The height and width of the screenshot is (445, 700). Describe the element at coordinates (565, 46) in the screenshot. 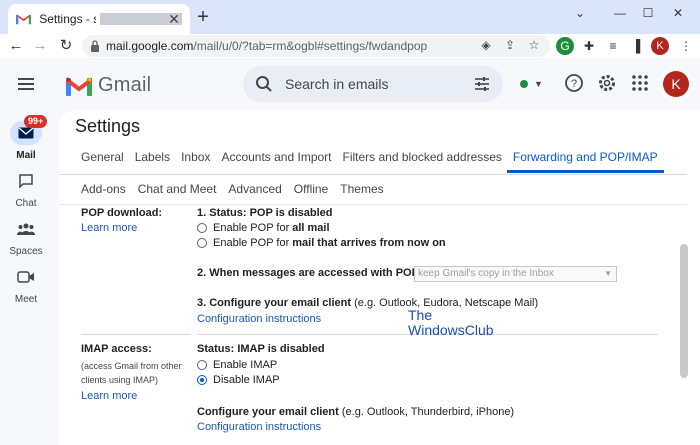

I see `grammarly-extension-icon: G` at that location.